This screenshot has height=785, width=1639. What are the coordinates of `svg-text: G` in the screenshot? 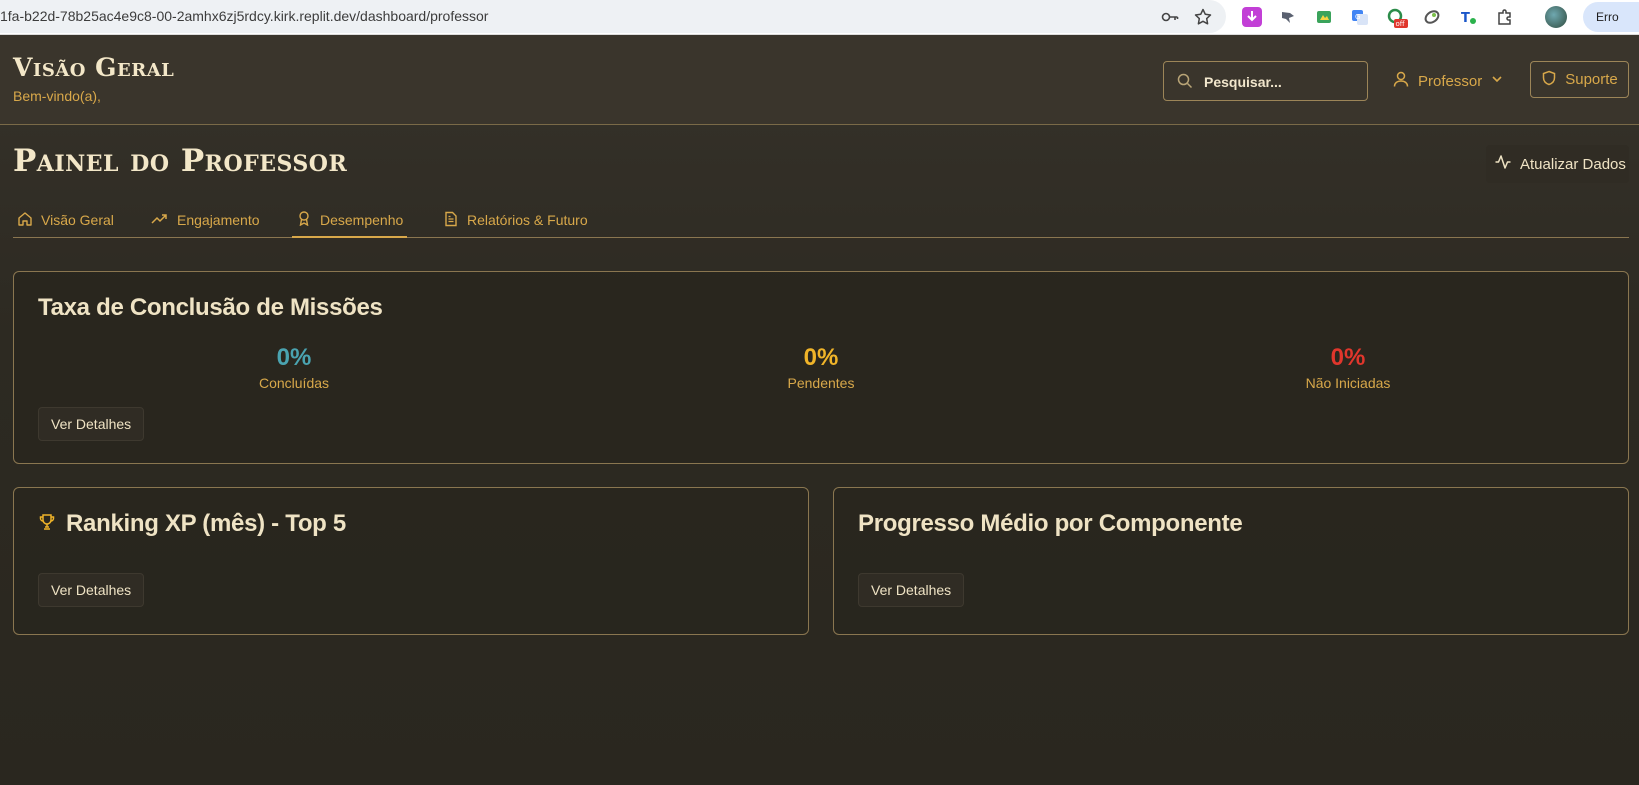 It's located at (1357, 17).